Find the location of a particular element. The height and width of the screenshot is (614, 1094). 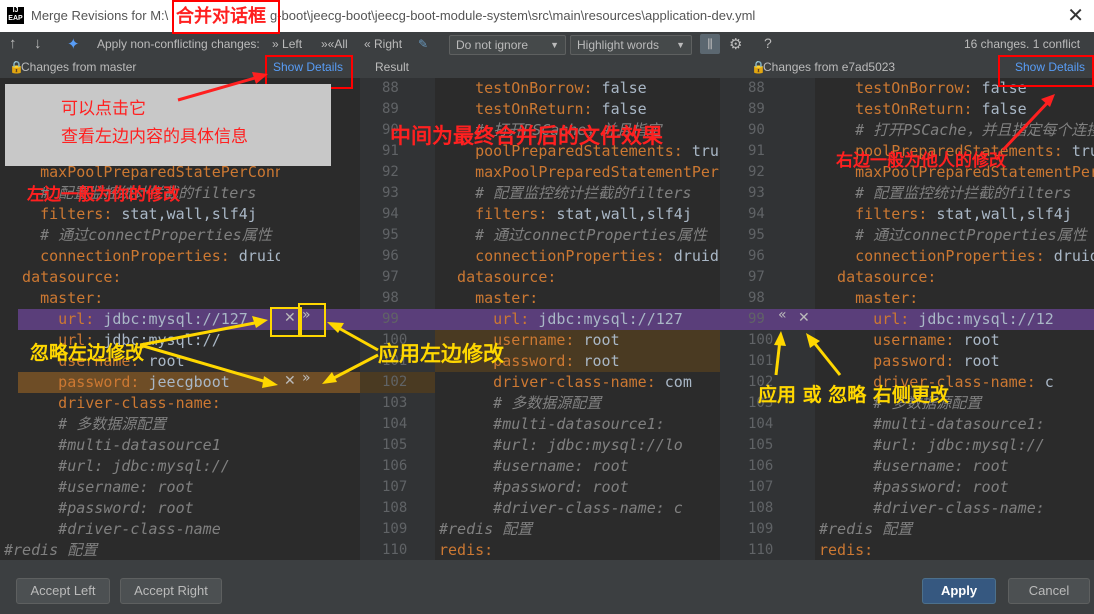

left-description-annotation: 左边一般为你的修改 is located at coordinates (103, 195).